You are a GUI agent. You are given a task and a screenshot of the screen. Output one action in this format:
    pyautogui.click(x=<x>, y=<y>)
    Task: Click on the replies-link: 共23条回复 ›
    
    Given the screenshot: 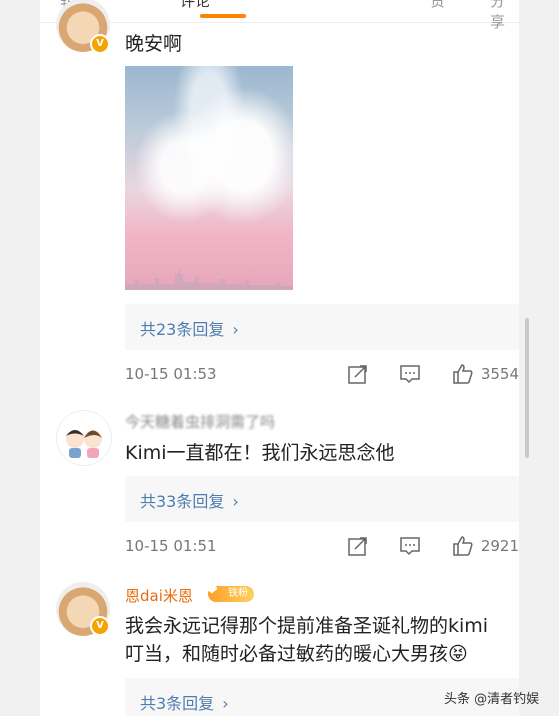 What is the action you would take?
    pyautogui.click(x=189, y=328)
    